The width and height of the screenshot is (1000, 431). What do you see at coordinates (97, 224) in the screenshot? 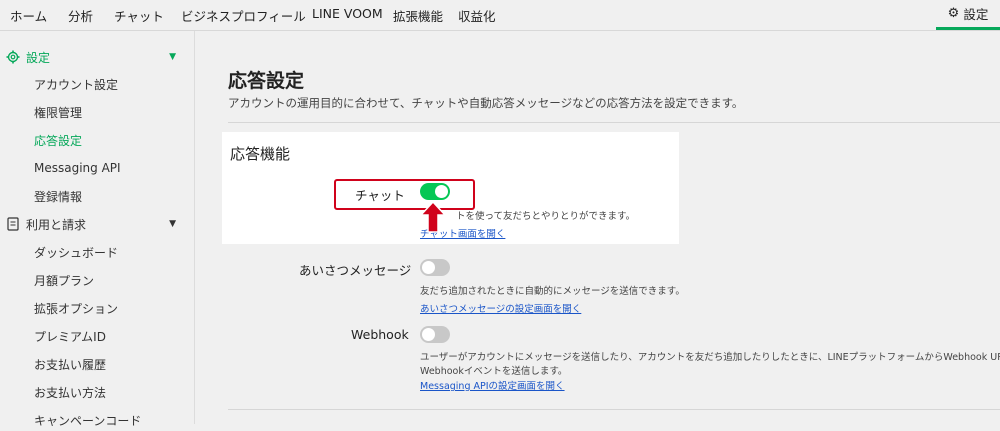
I see `sidebar-group-billing: 利用と請求 ▼` at bounding box center [97, 224].